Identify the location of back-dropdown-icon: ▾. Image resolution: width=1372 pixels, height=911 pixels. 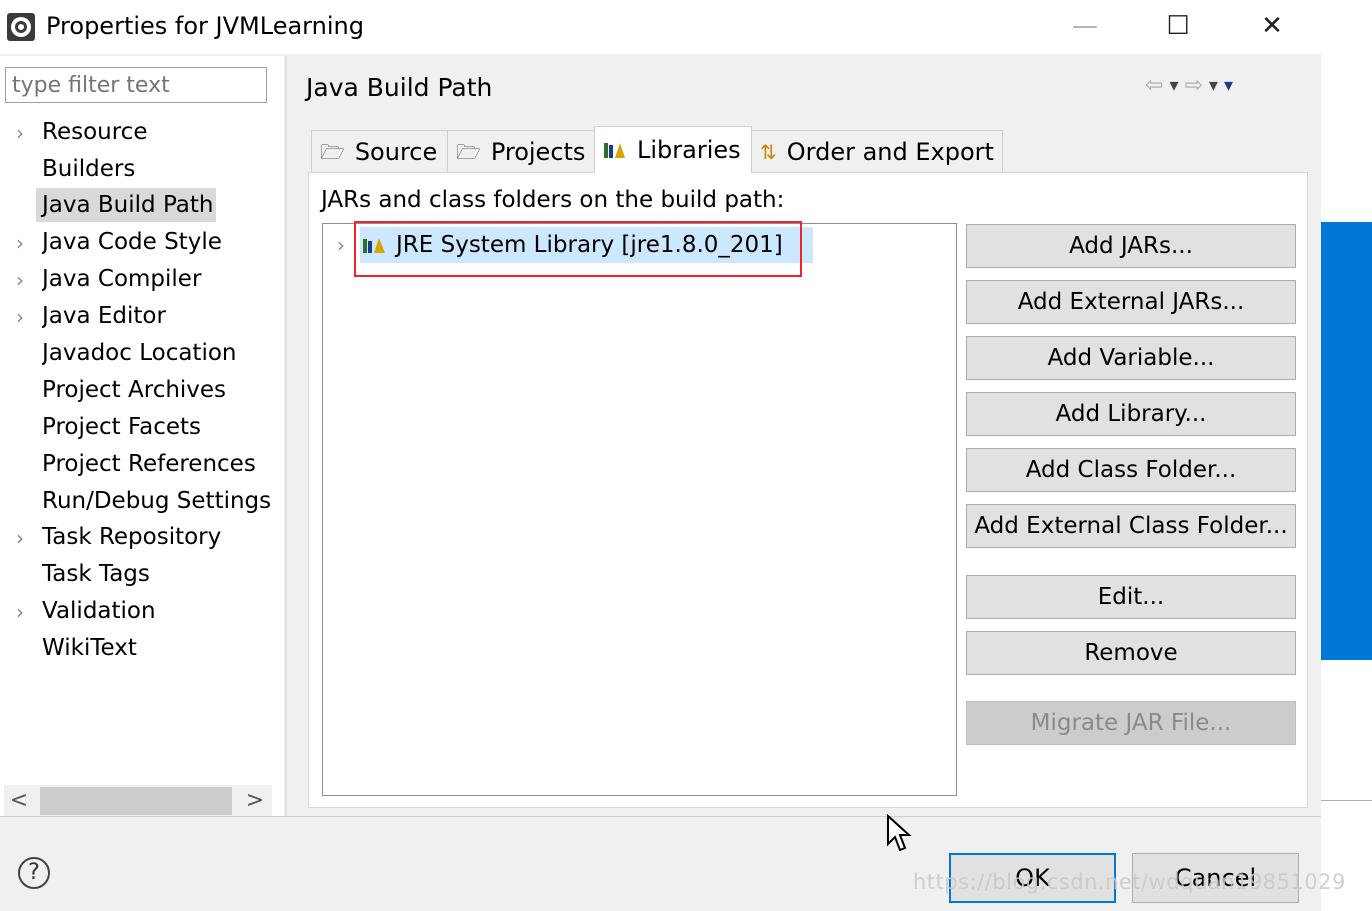
(1173, 85).